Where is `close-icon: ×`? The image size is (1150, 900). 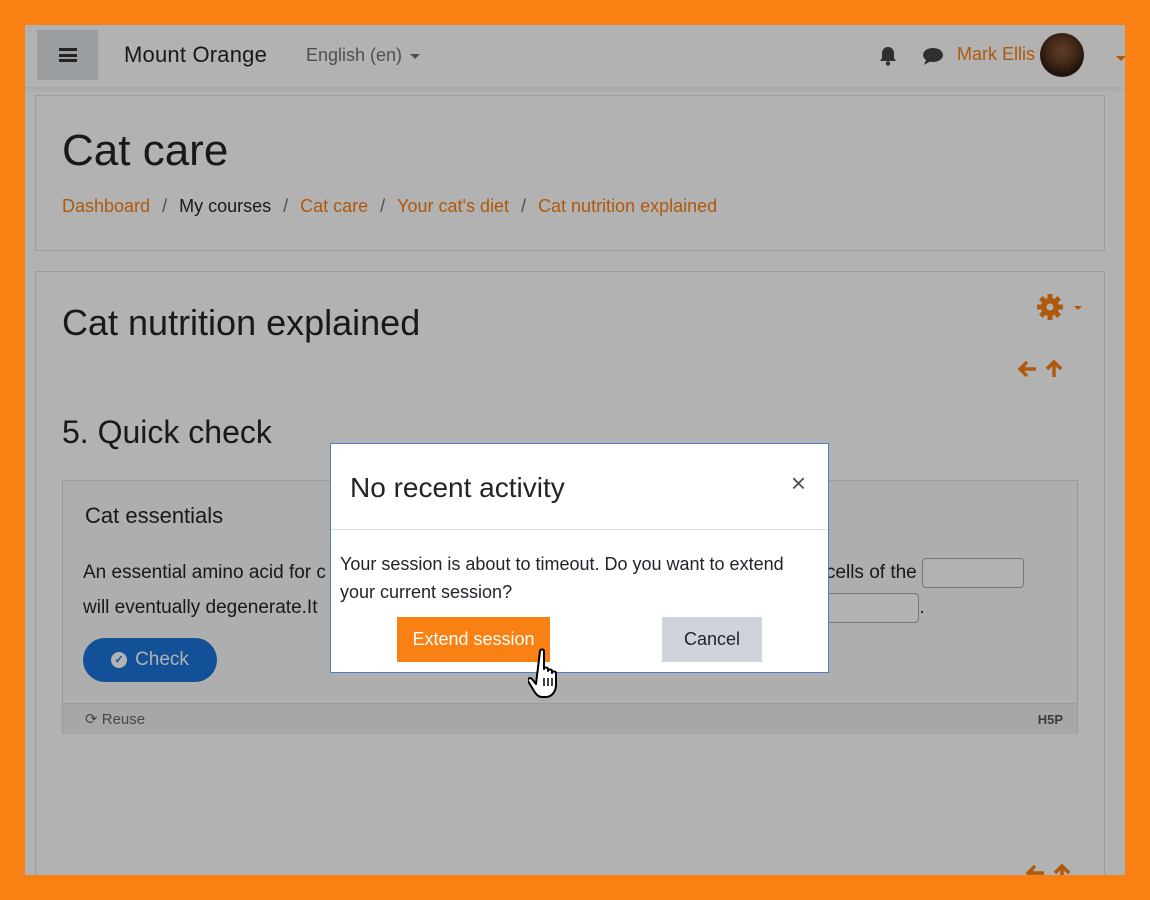
close-icon: × is located at coordinates (798, 483).